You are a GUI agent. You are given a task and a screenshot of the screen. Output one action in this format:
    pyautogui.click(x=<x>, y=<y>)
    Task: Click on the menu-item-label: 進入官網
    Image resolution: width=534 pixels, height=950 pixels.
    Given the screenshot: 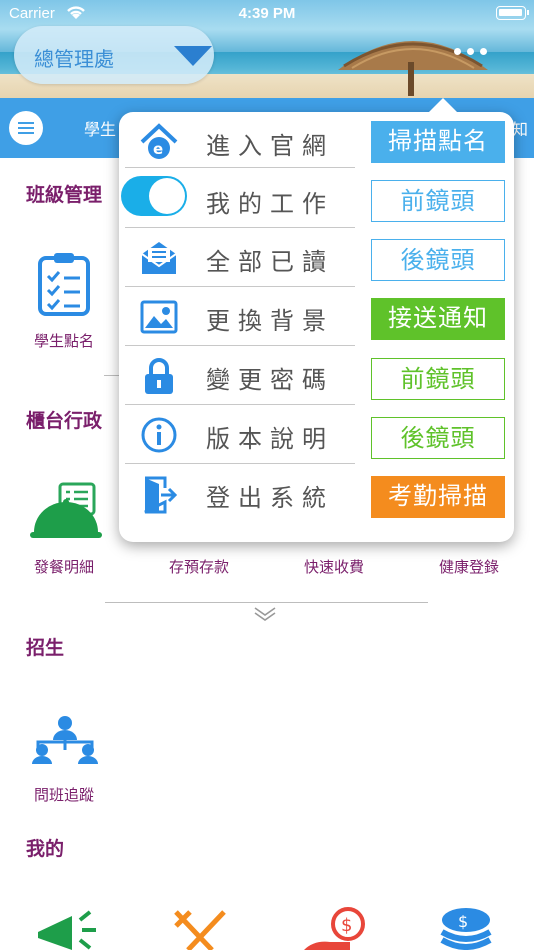 What is the action you would take?
    pyautogui.click(x=270, y=146)
    